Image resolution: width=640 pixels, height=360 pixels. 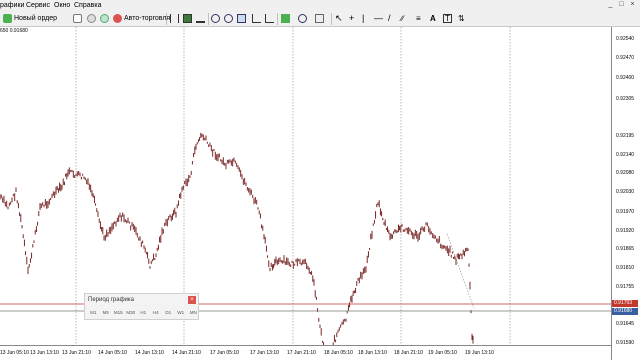 I want to click on tile-windows-button, so click(x=241, y=18).